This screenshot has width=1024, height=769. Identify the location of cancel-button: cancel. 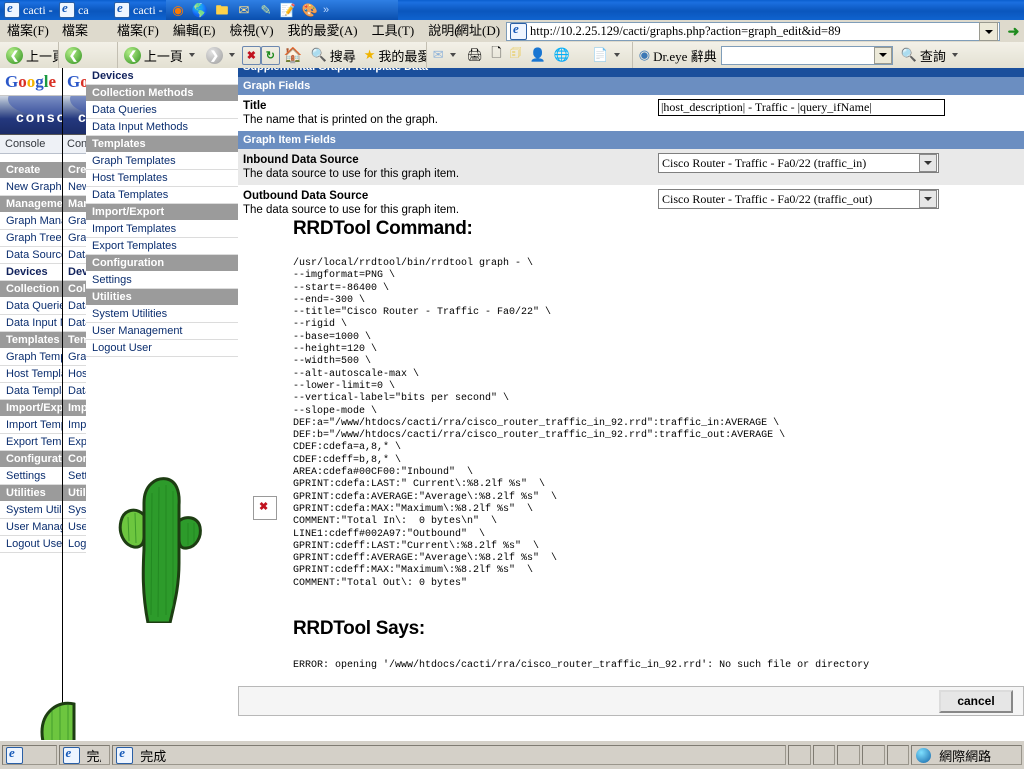
(976, 701).